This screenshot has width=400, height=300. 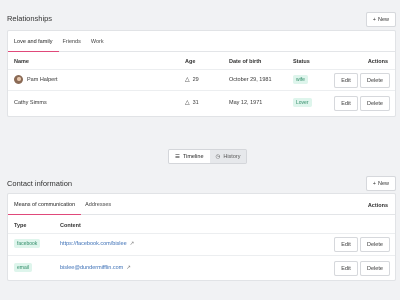 I want to click on table-row-age: △ 29, so click(x=192, y=79).